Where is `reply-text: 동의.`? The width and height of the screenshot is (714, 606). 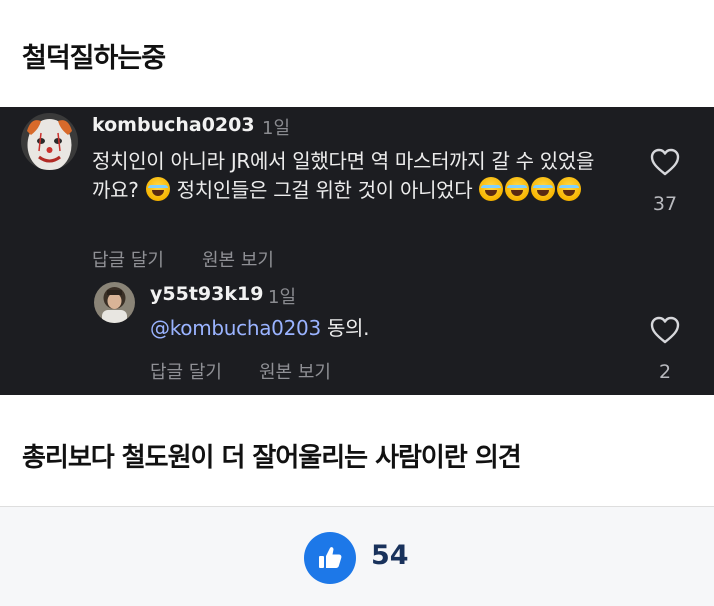
reply-text: 동의. is located at coordinates (345, 328).